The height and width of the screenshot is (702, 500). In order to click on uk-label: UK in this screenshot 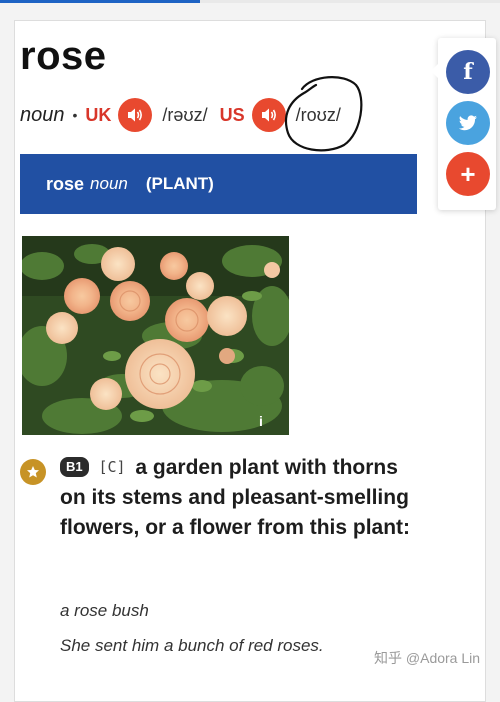, I will do `click(98, 114)`.